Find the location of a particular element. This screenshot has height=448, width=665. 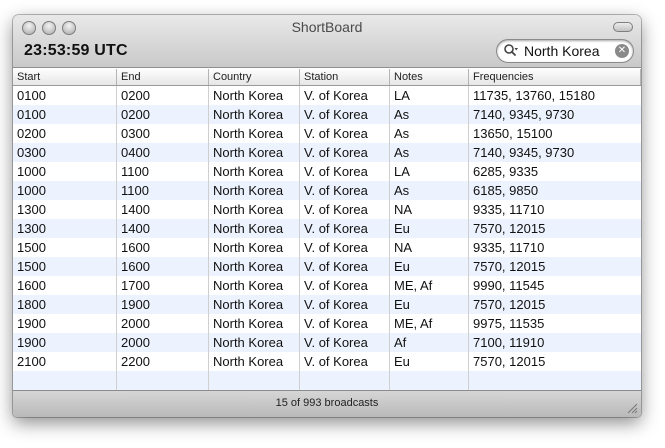

cell-start: 1000 is located at coordinates (31, 171).